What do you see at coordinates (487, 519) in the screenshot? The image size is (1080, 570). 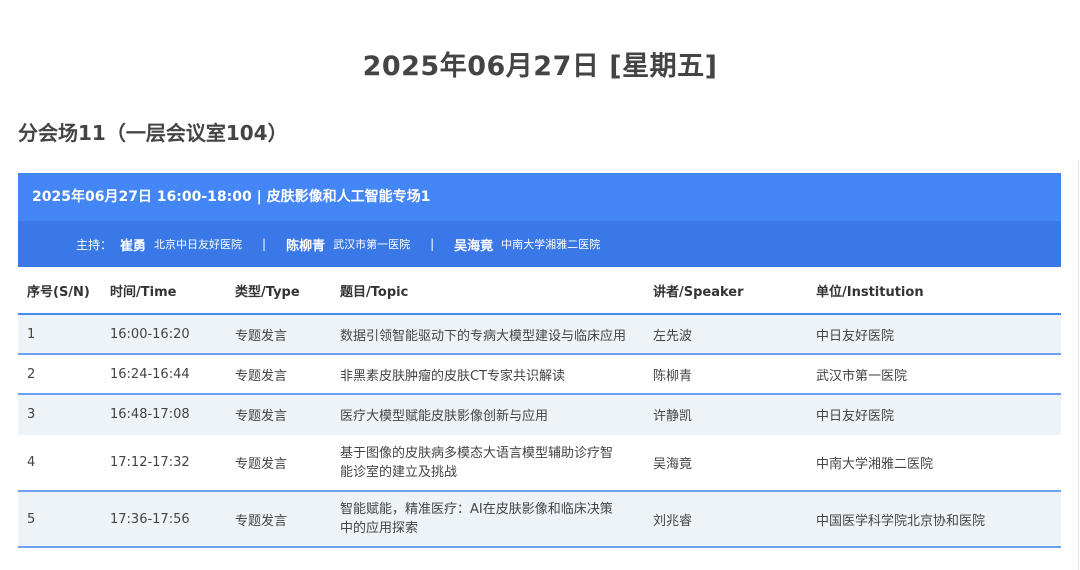 I see `cell-topic: 智能赋能，精准医疗：AI在皮肤影像和临床决策中的应用探索` at bounding box center [487, 519].